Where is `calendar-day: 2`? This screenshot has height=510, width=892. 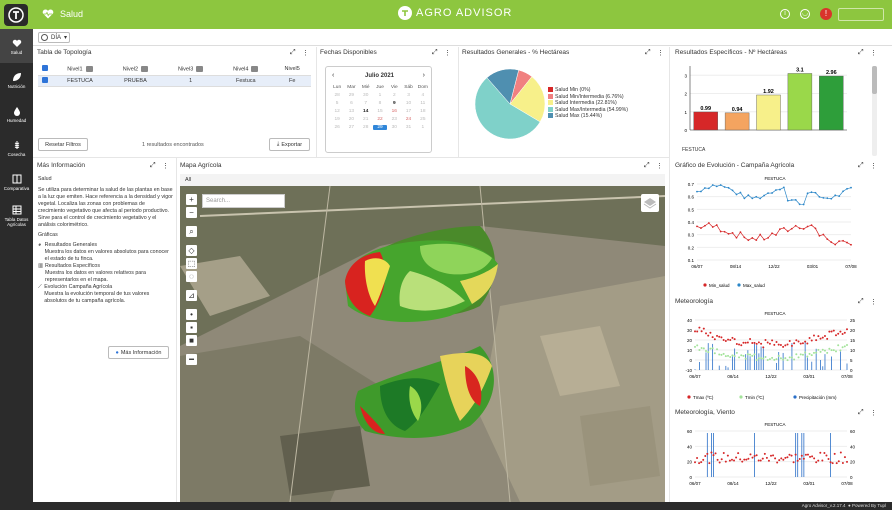 calendar-day: 2 is located at coordinates (394, 95).